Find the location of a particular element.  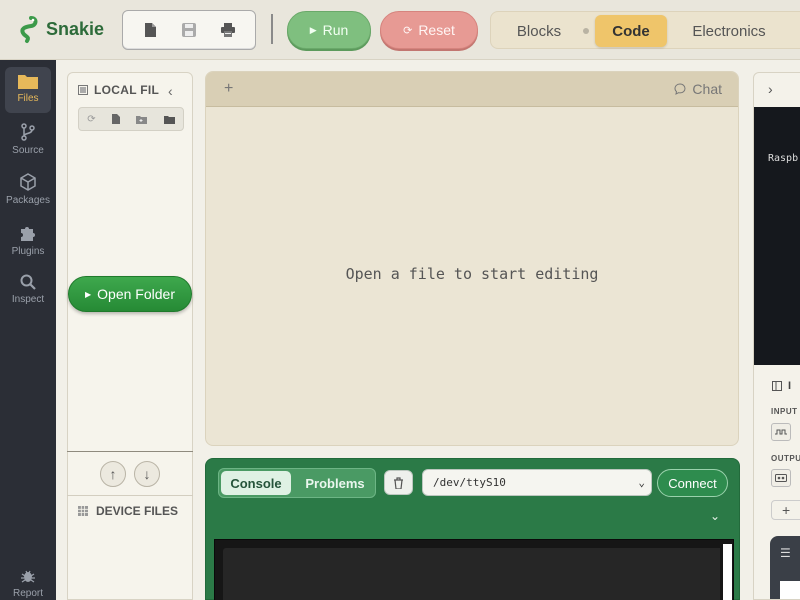

package-icon is located at coordinates (28, 182).